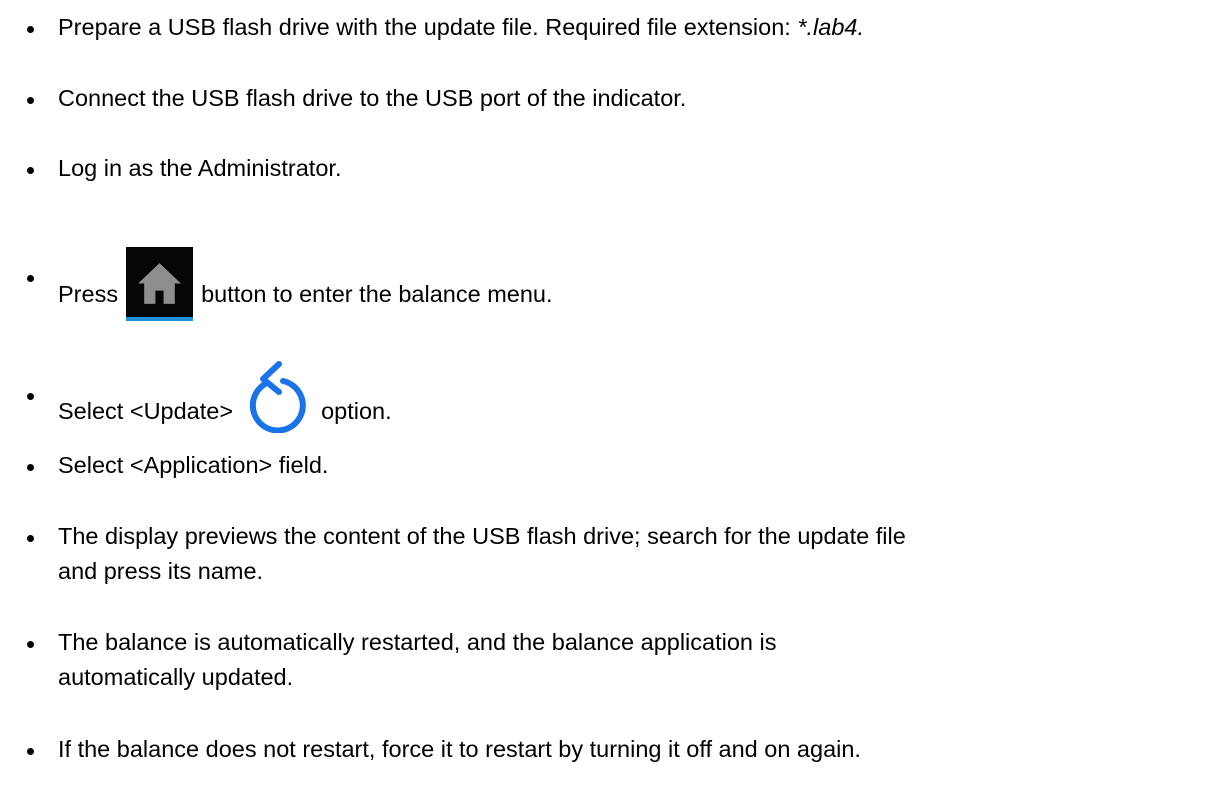 This screenshot has height=790, width=1229. I want to click on list-item-text: Log in as the Administrator., so click(200, 168).